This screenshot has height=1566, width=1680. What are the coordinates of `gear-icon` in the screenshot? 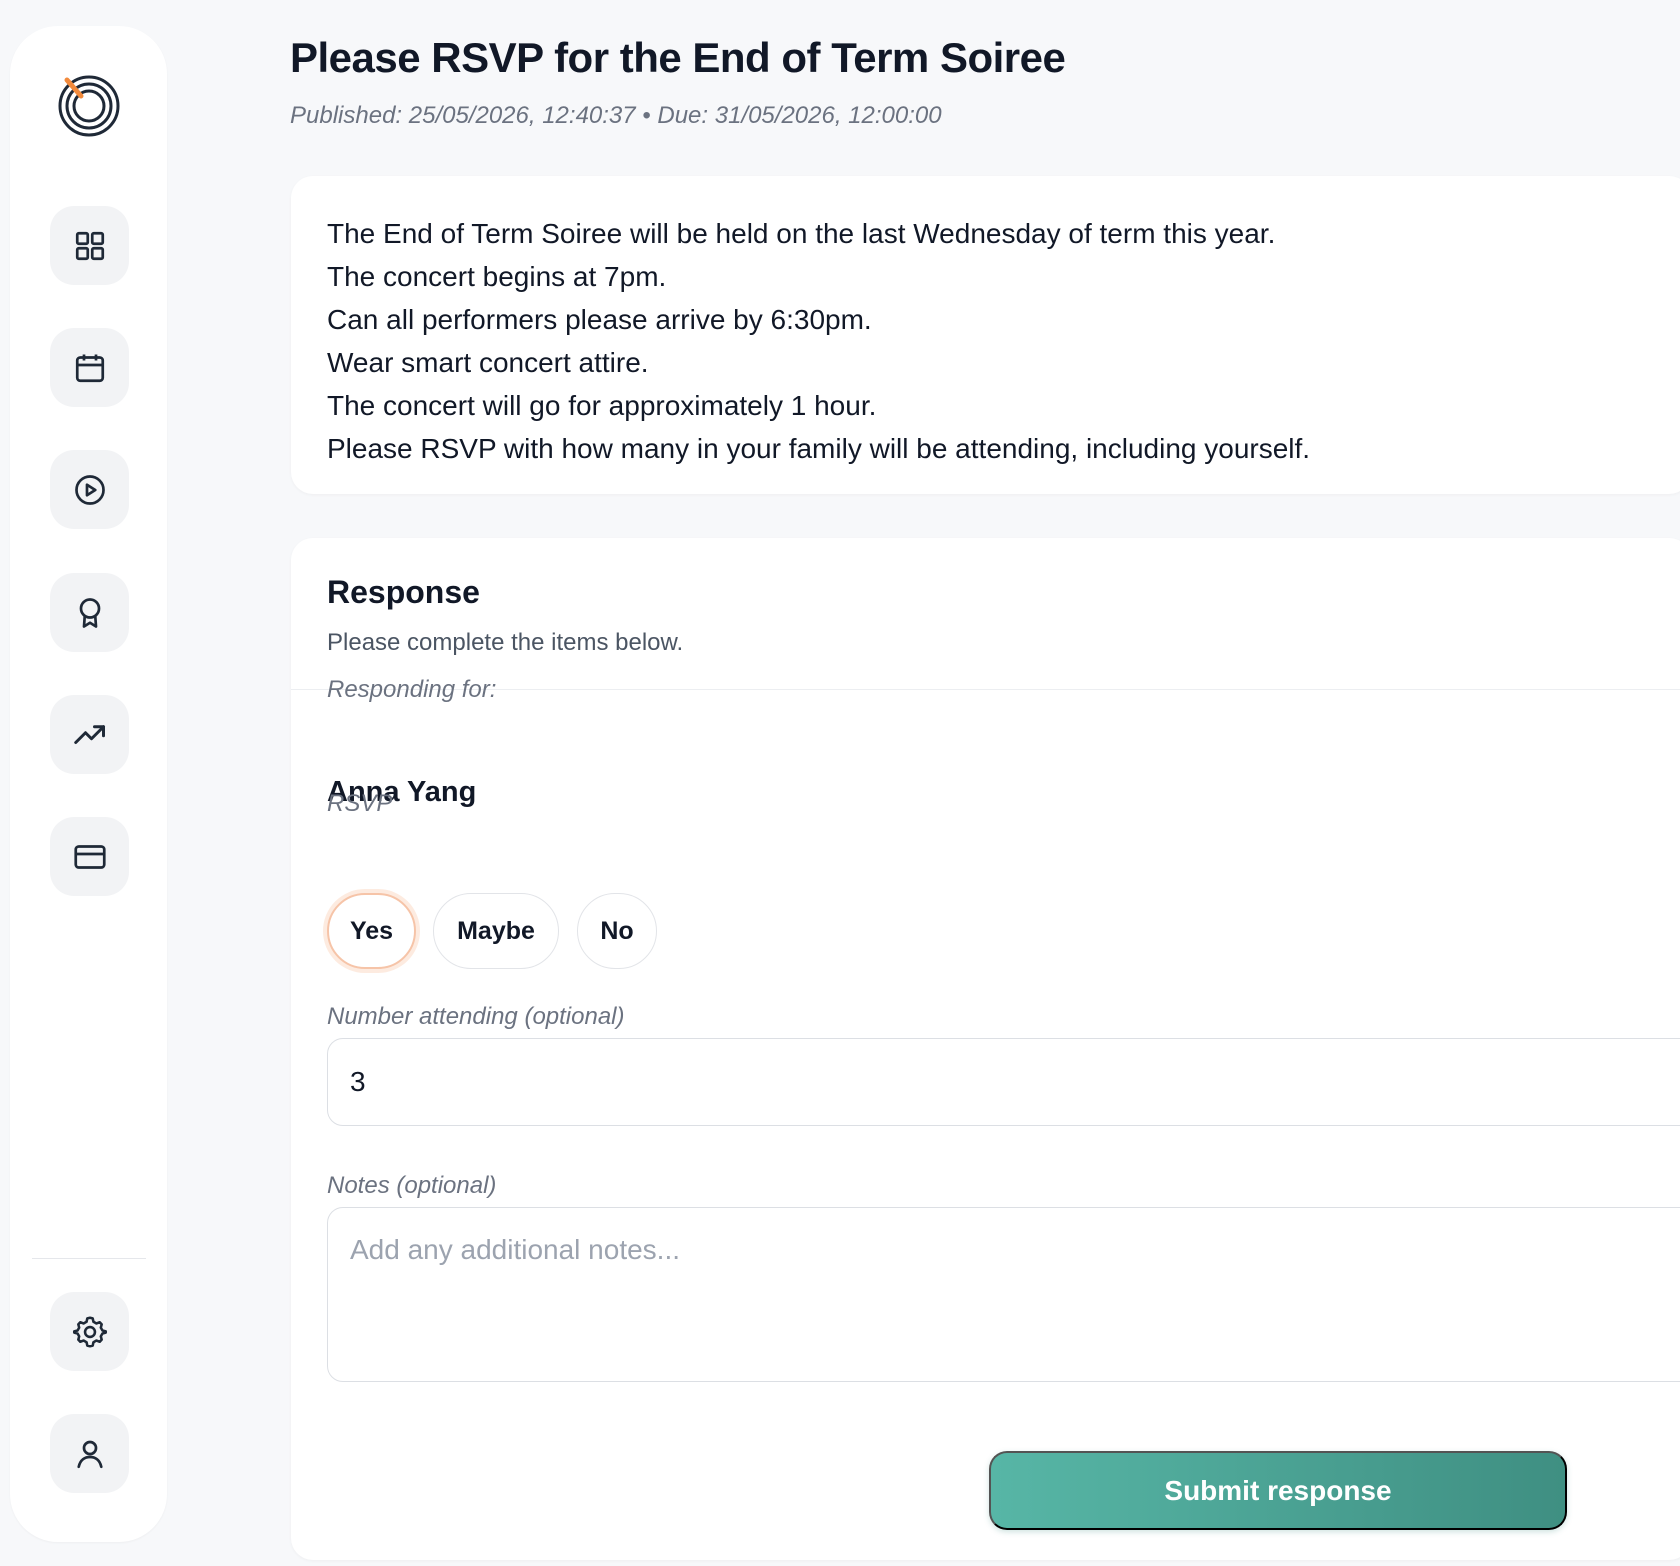 It's located at (89, 1331).